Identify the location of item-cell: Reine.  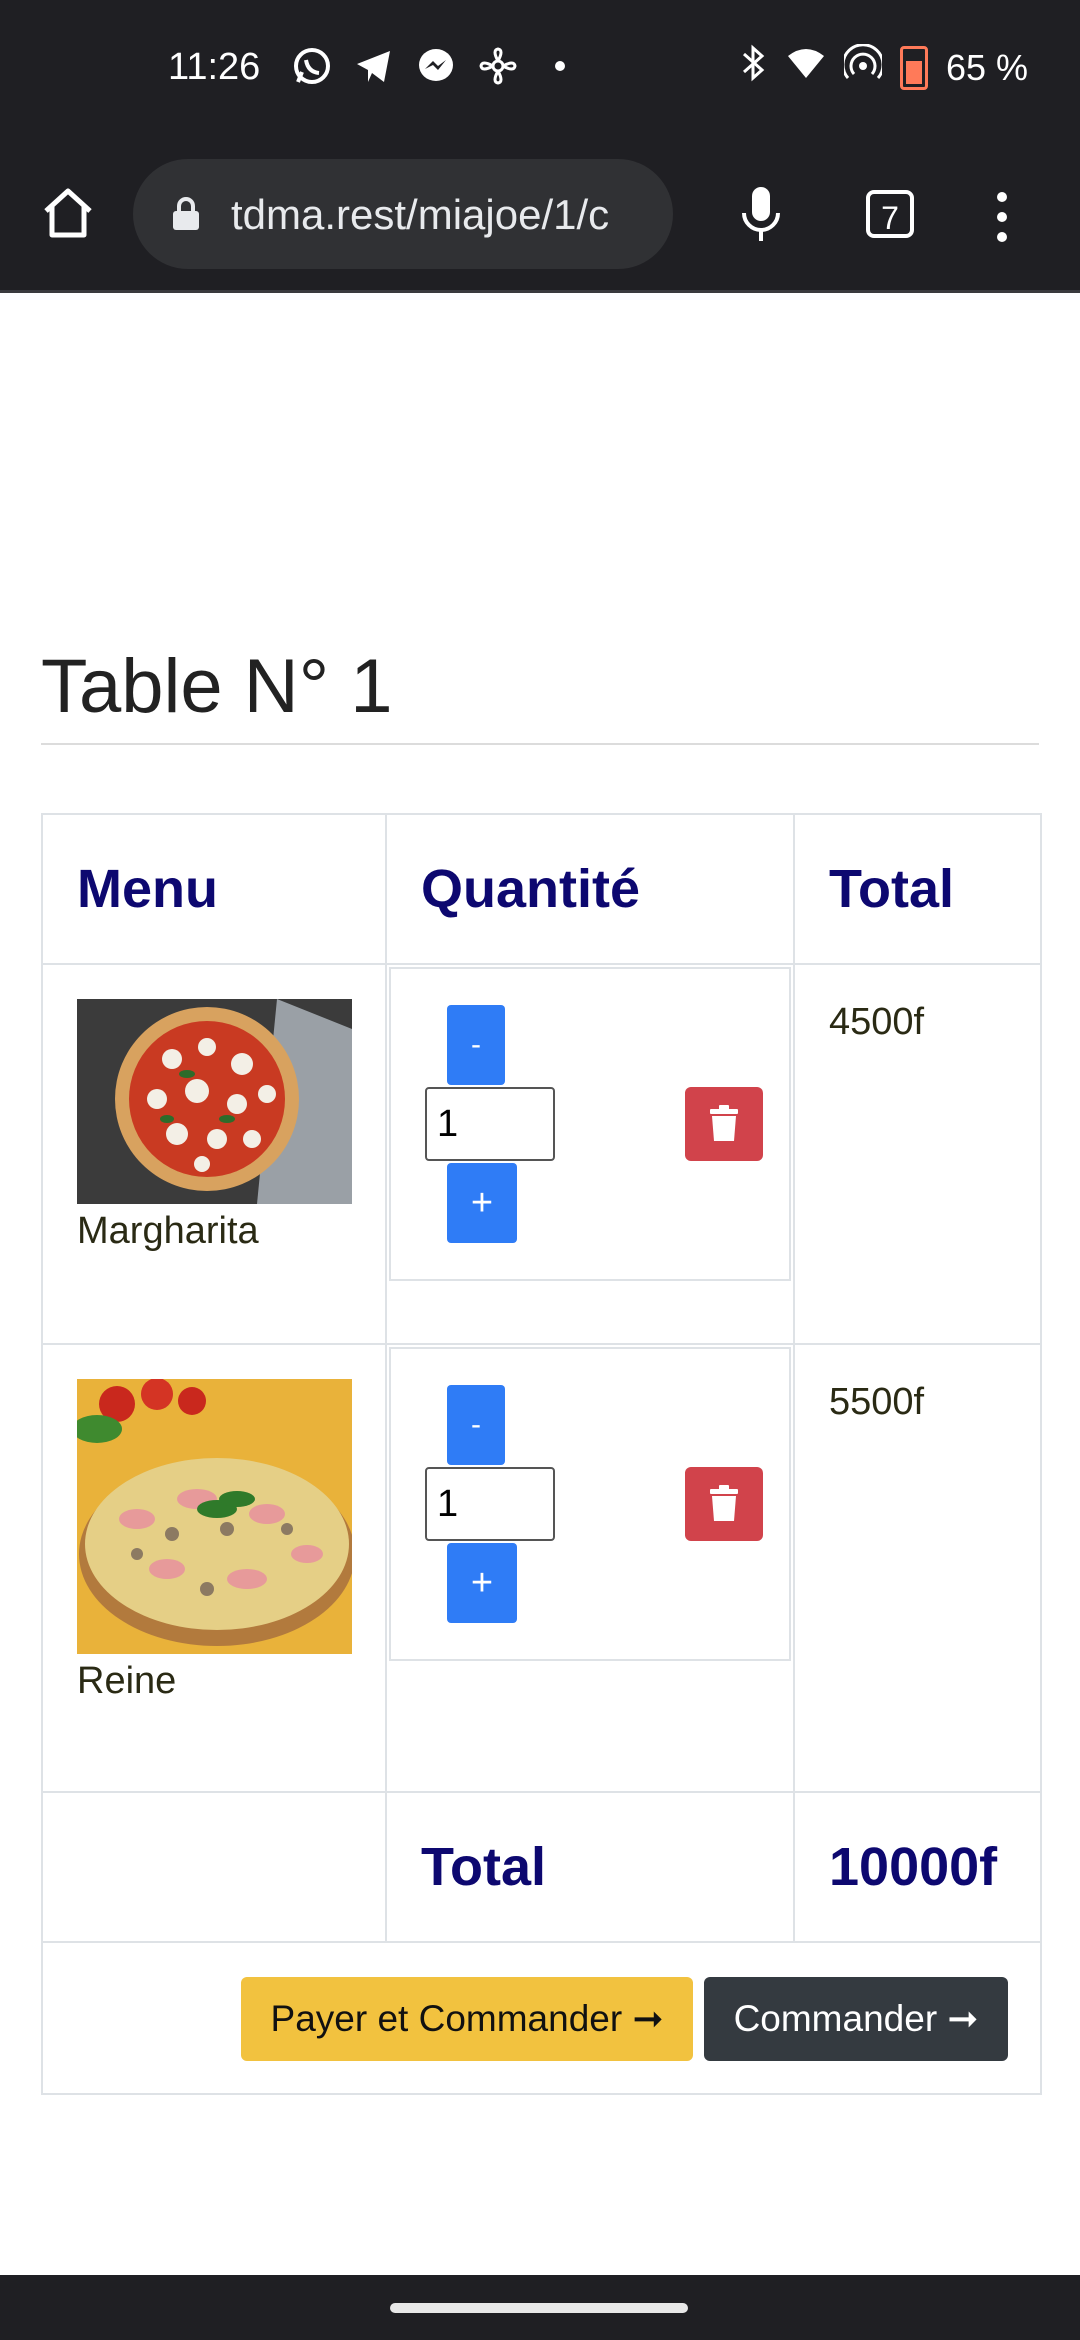
(214, 1568).